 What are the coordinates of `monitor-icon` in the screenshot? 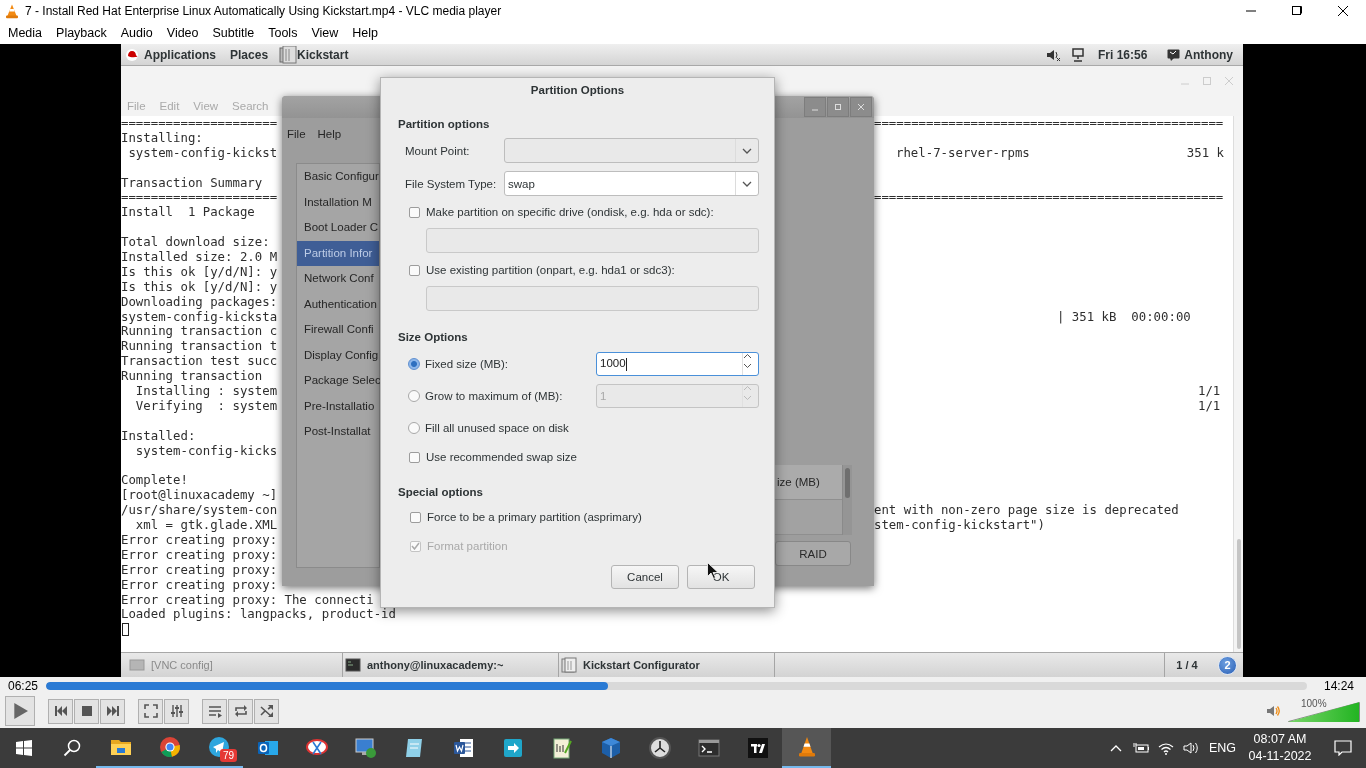 It's located at (365, 748).